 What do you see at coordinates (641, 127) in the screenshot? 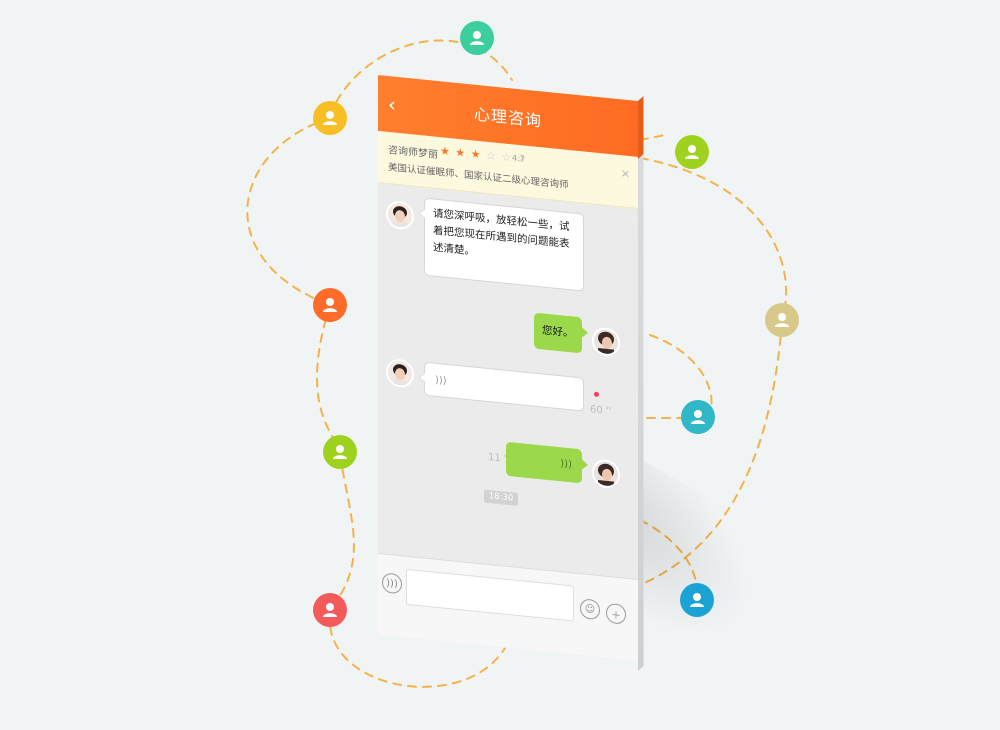
I see `phone-side-edge-top` at bounding box center [641, 127].